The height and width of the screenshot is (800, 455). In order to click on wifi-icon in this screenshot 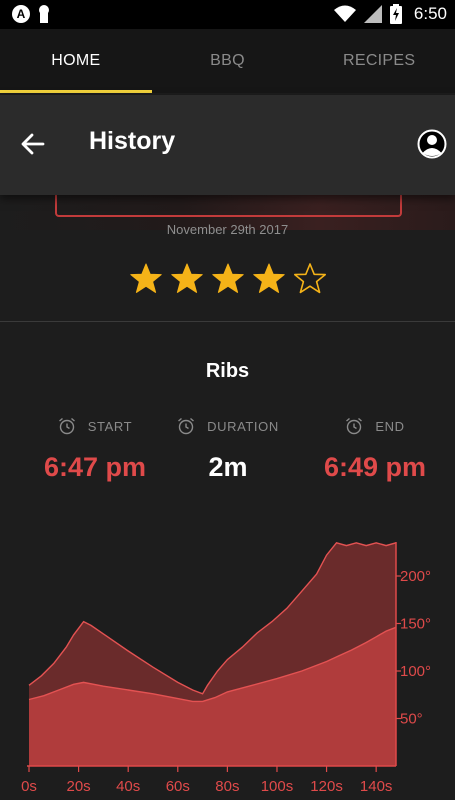, I will do `click(344, 13)`.